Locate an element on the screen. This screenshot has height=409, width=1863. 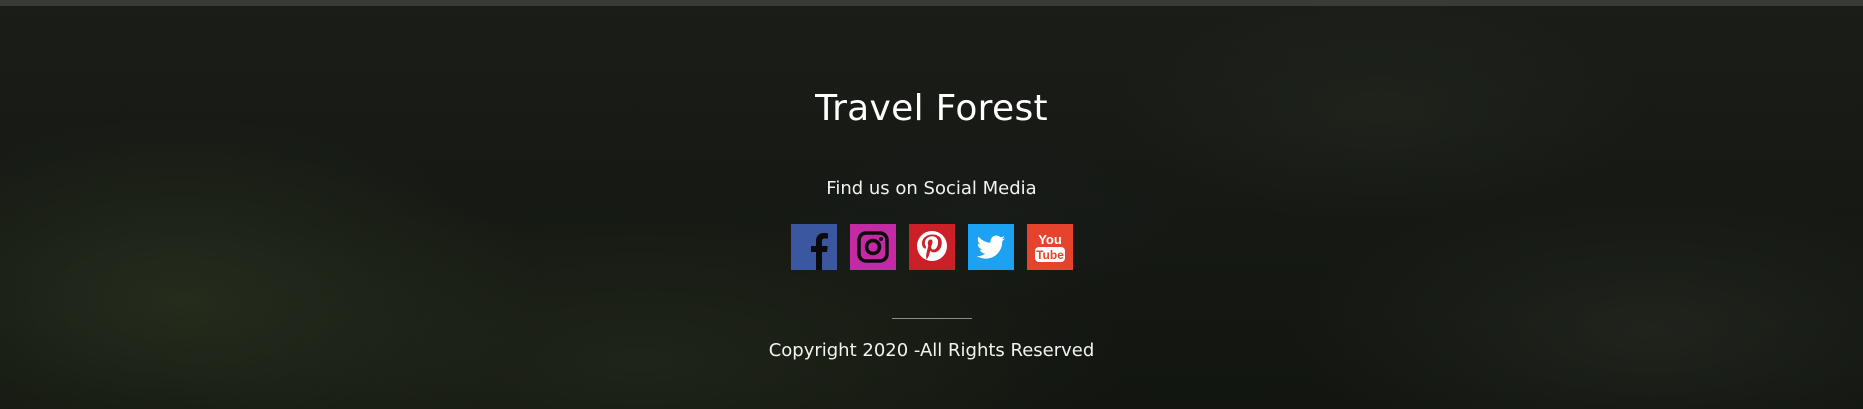
twitter-link is located at coordinates (991, 247).